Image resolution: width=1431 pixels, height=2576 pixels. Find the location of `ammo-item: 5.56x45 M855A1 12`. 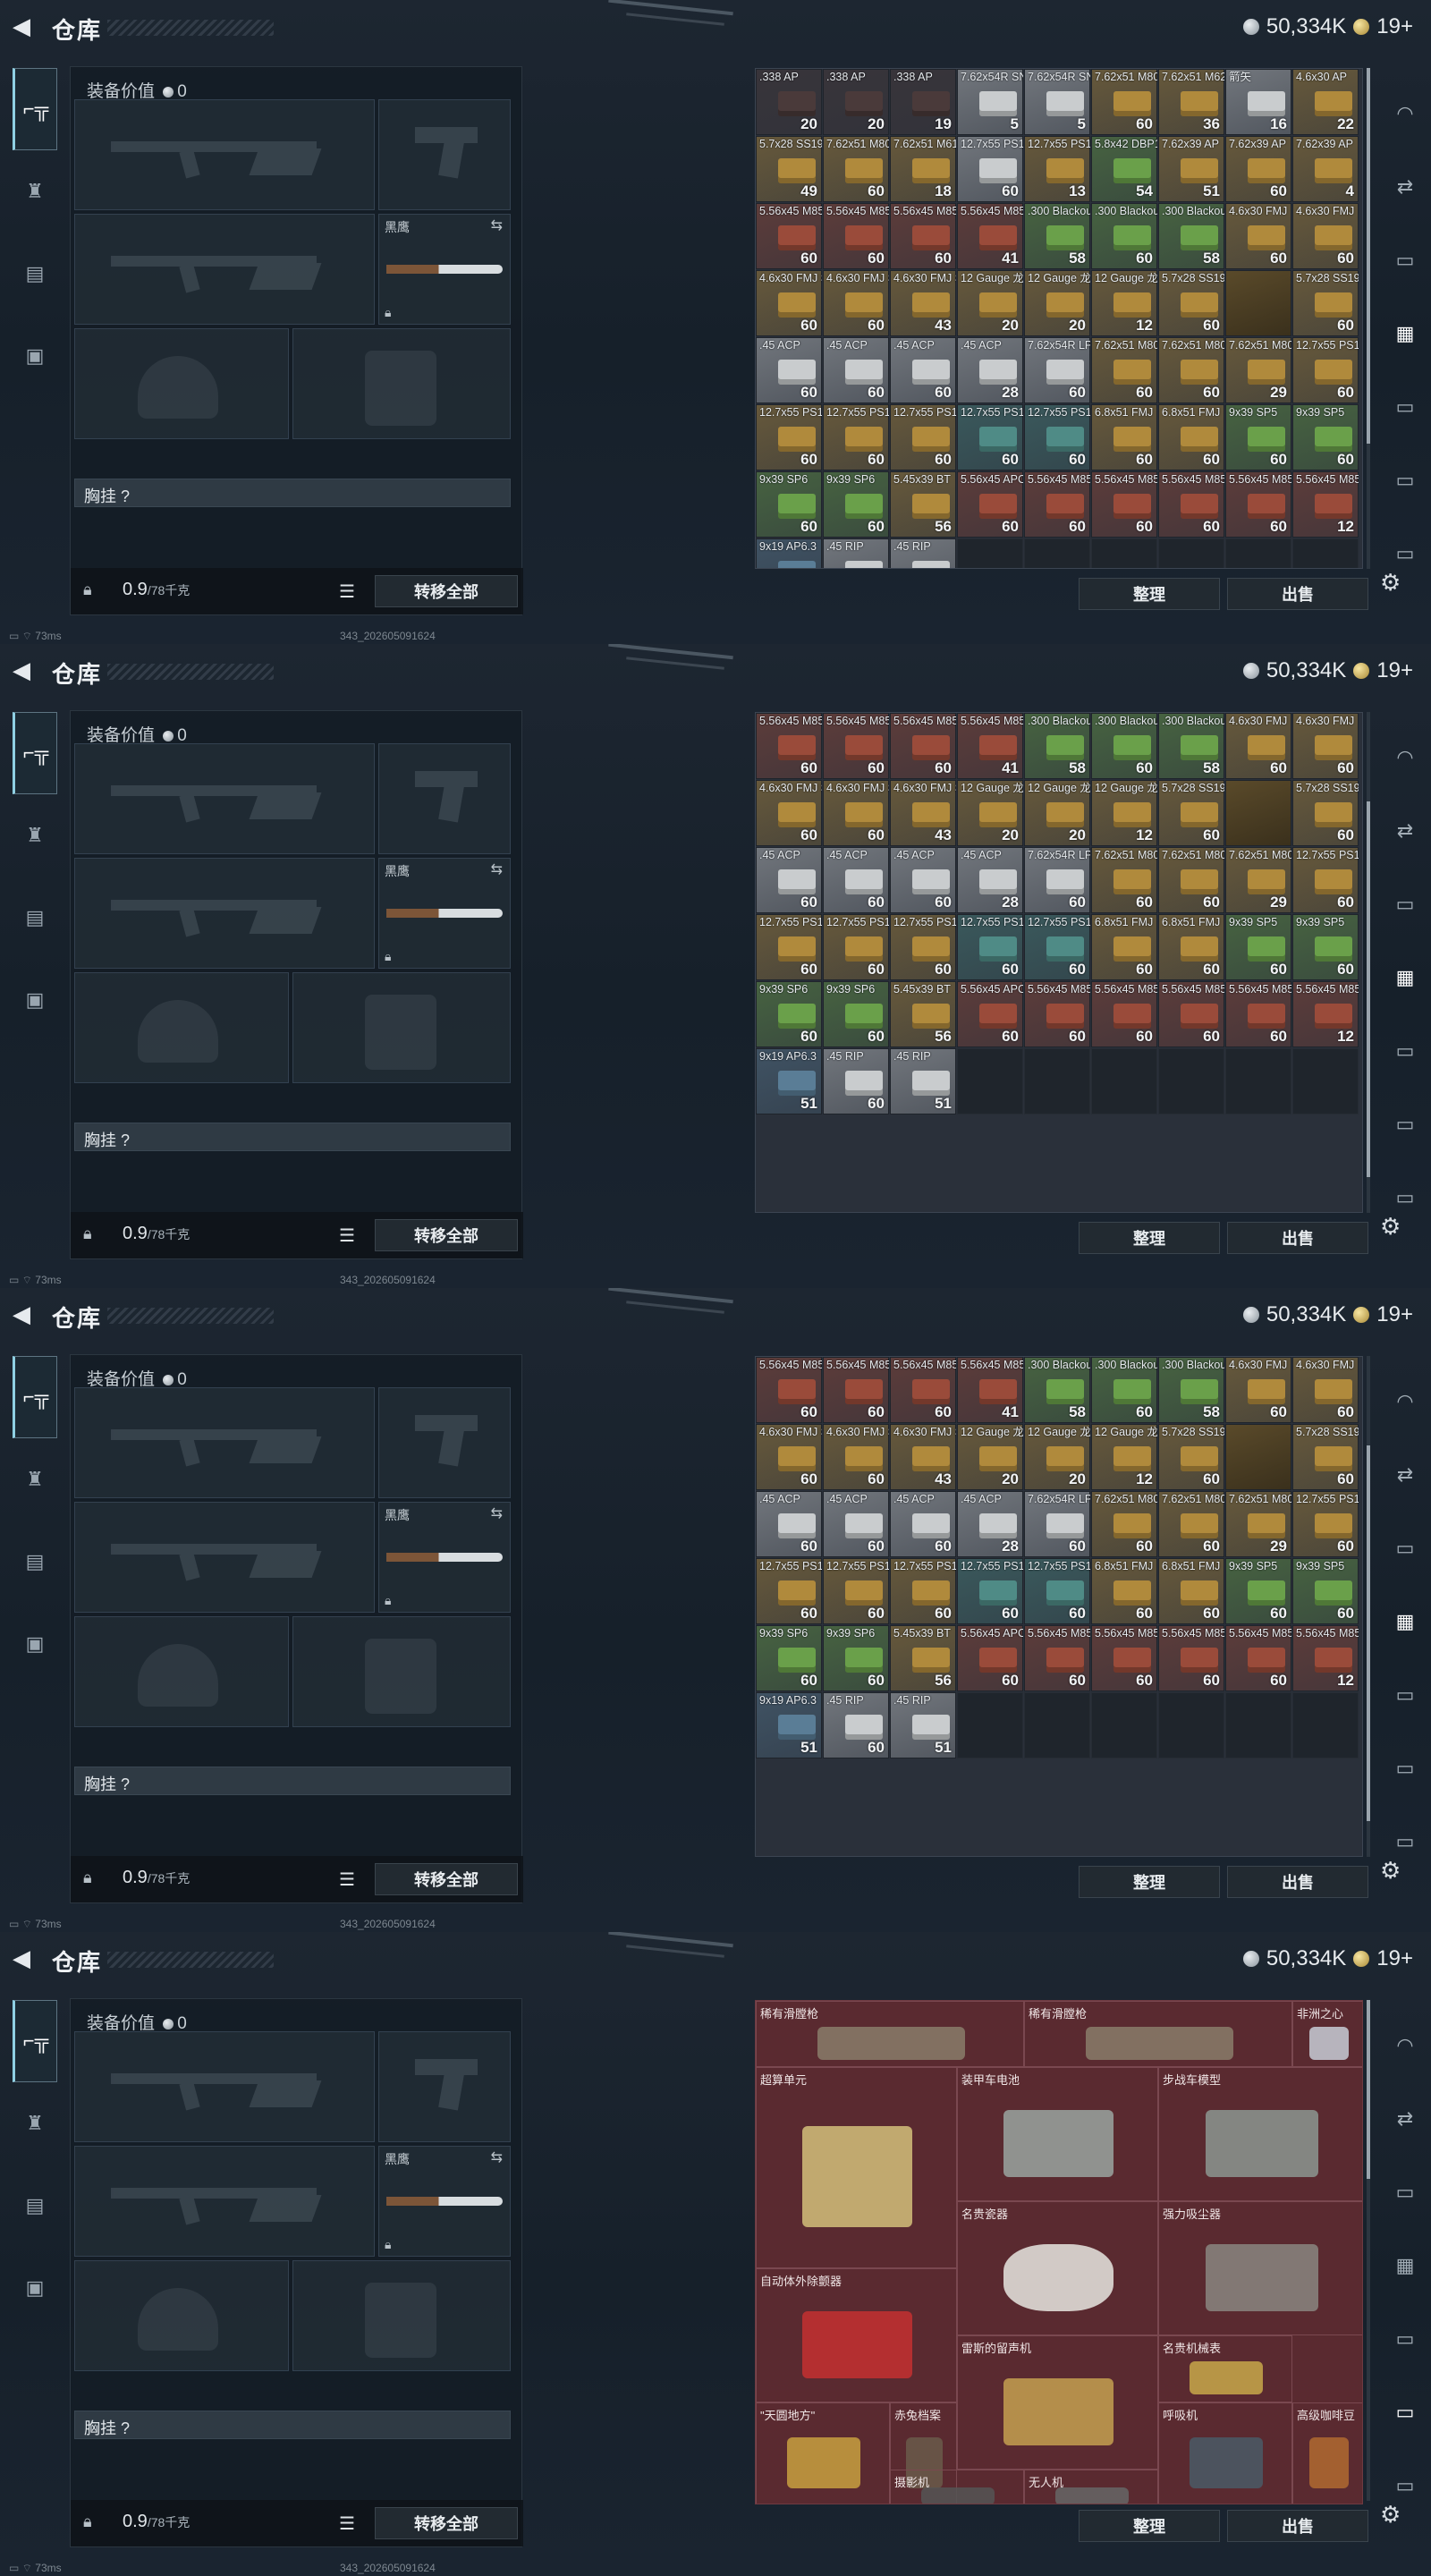

ammo-item: 5.56x45 M855A1 12 is located at coordinates (1326, 1658).